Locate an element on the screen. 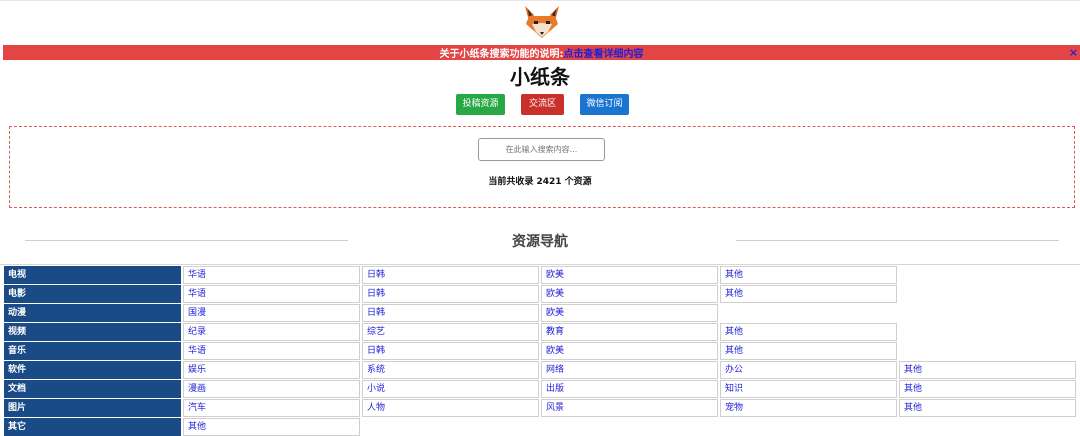 The image size is (1080, 436). notice-banner: 关于小纸条搜索功能的说明: 点击查看详细内容 × is located at coordinates (541, 52).